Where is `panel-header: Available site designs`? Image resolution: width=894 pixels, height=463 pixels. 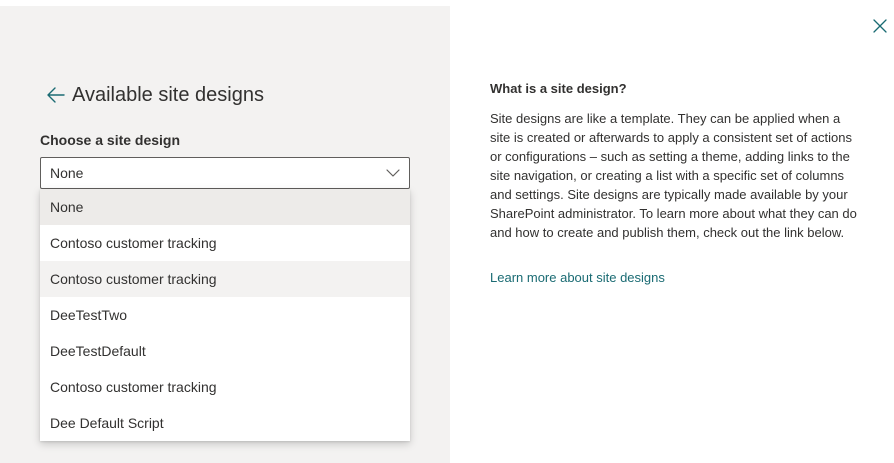 panel-header: Available site designs is located at coordinates (155, 95).